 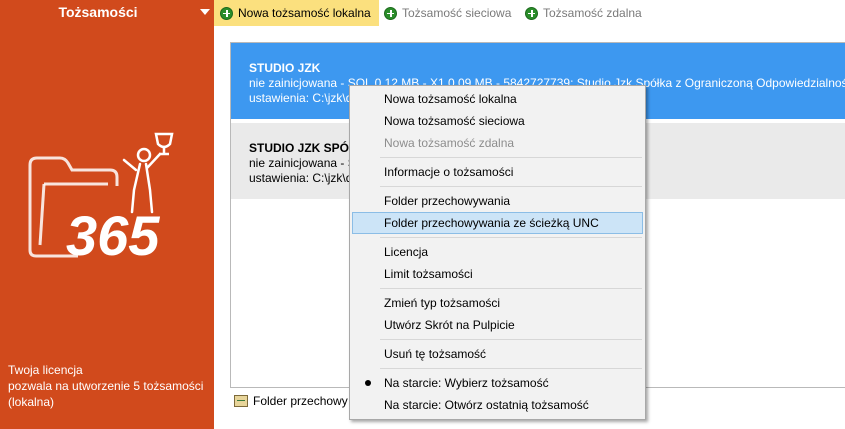 I want to click on radio-bullet-icon, so click(x=368, y=383).